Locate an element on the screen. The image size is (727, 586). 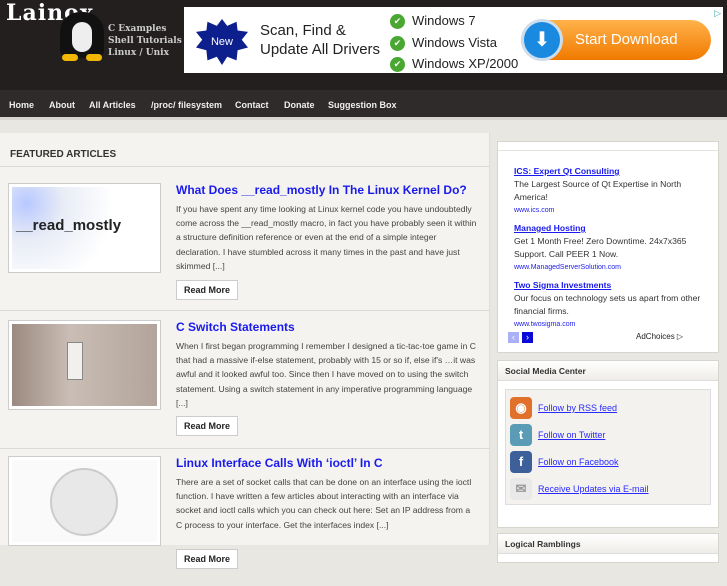
rss-icon: ◉ is located at coordinates (521, 408).